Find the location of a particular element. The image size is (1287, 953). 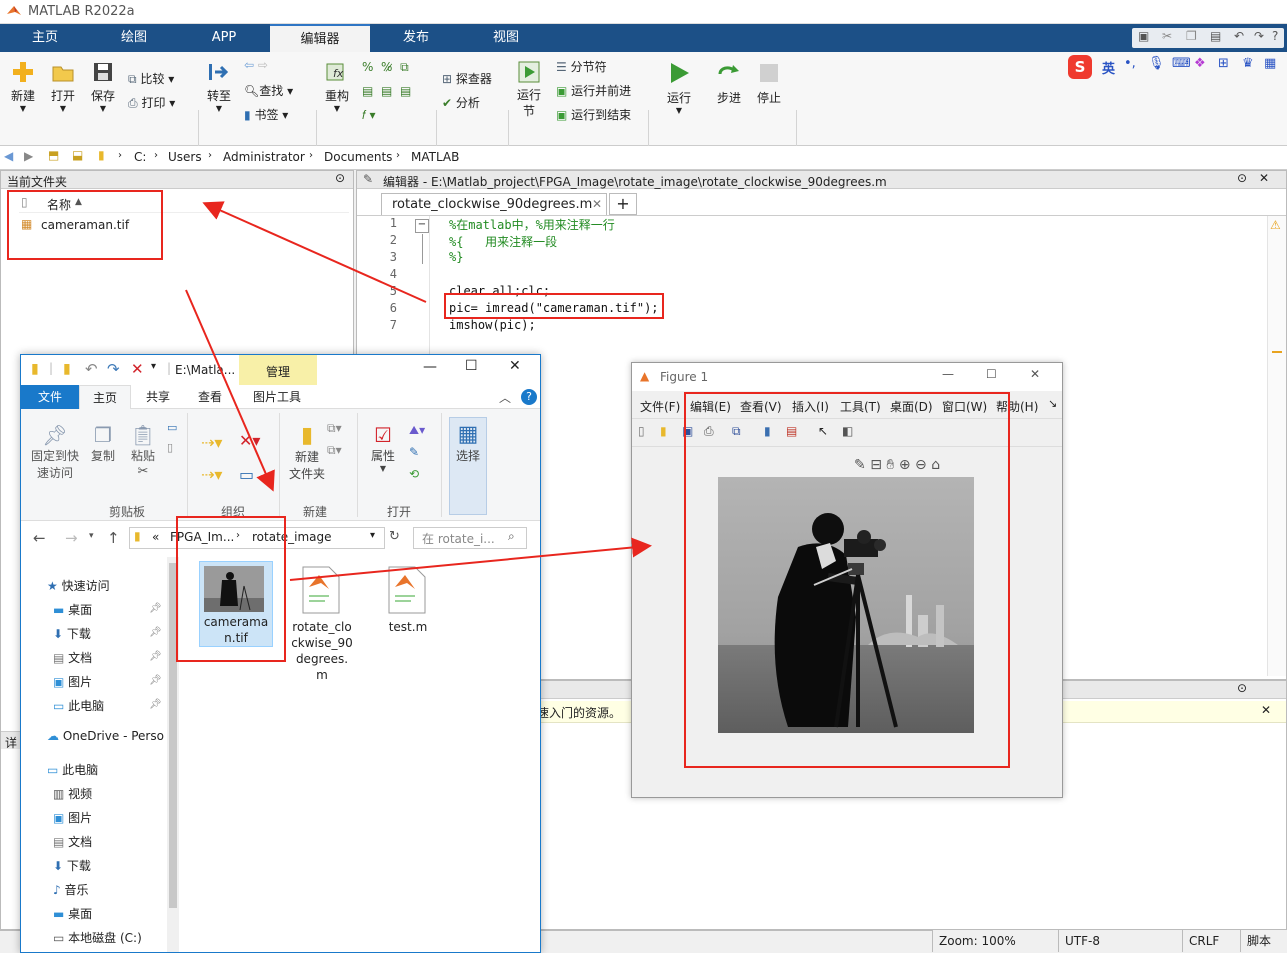

sidebar-item-this-pc: ▭ 此电脑 is located at coordinates (72, 769).